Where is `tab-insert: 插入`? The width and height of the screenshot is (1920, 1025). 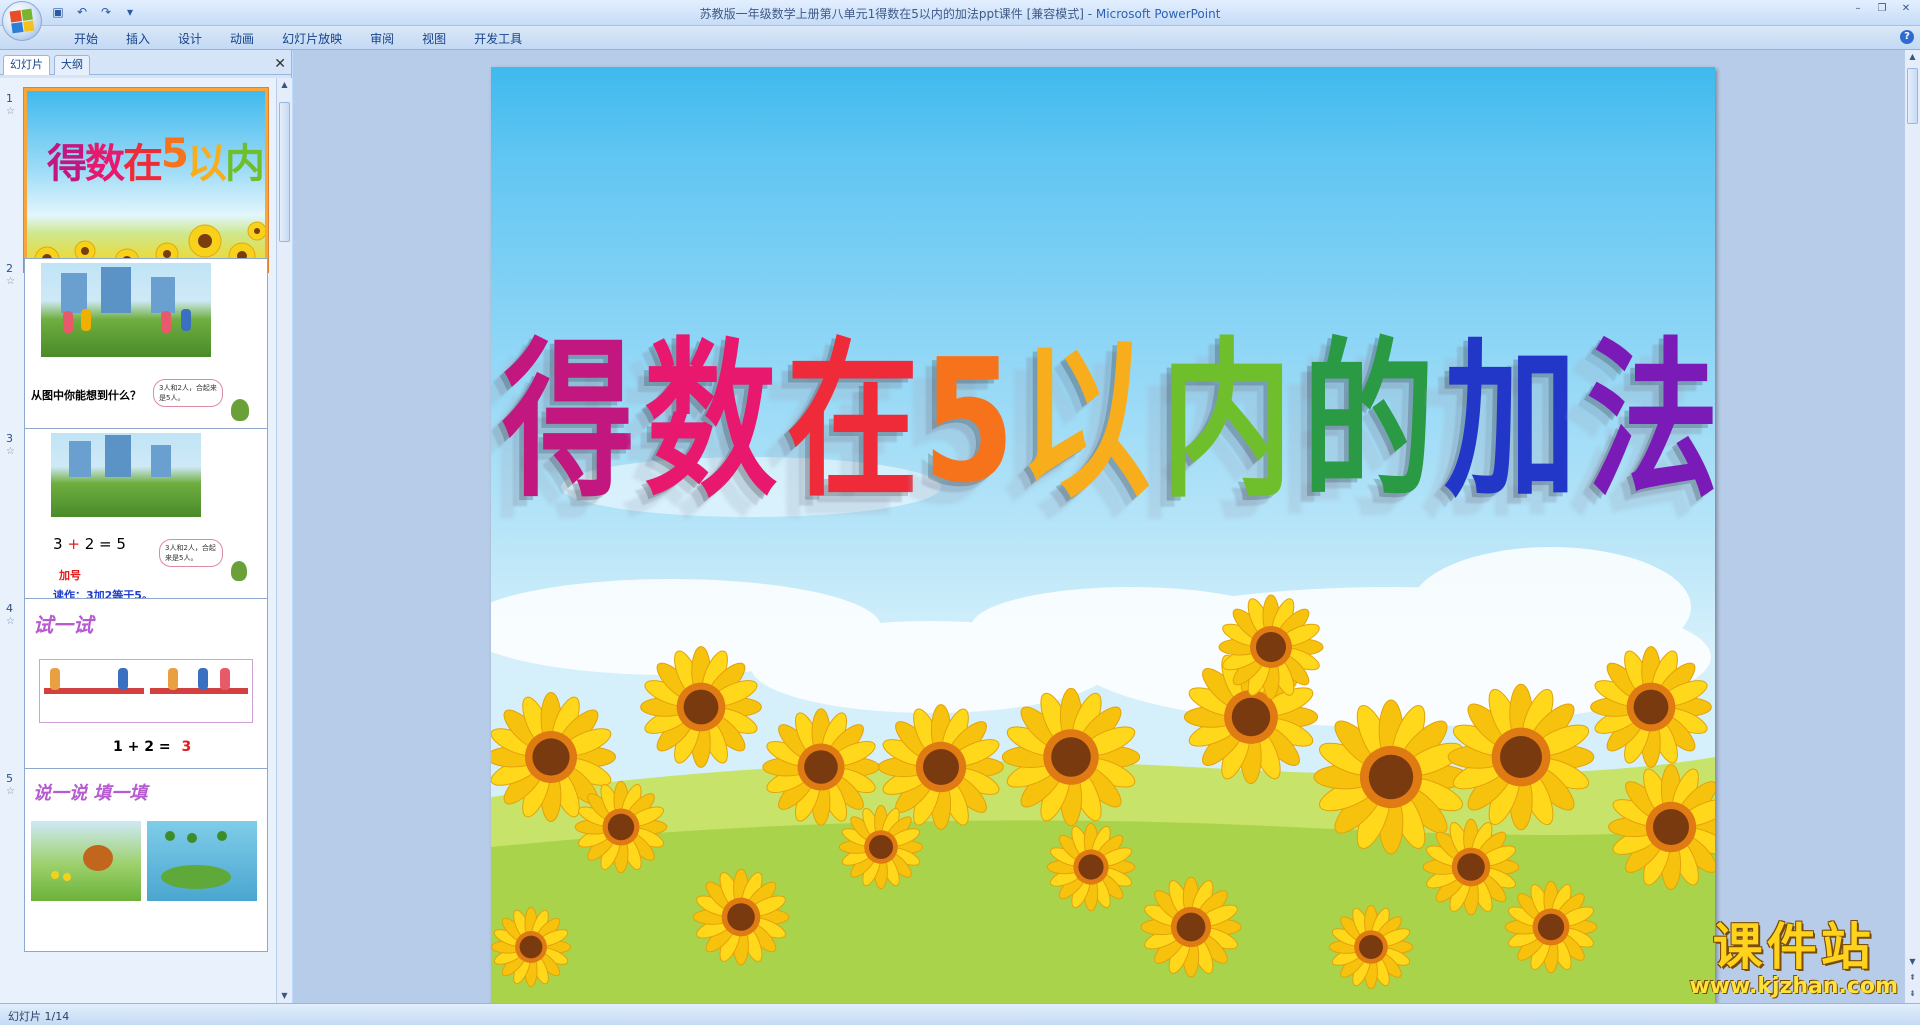
tab-insert: 插入 is located at coordinates (138, 39).